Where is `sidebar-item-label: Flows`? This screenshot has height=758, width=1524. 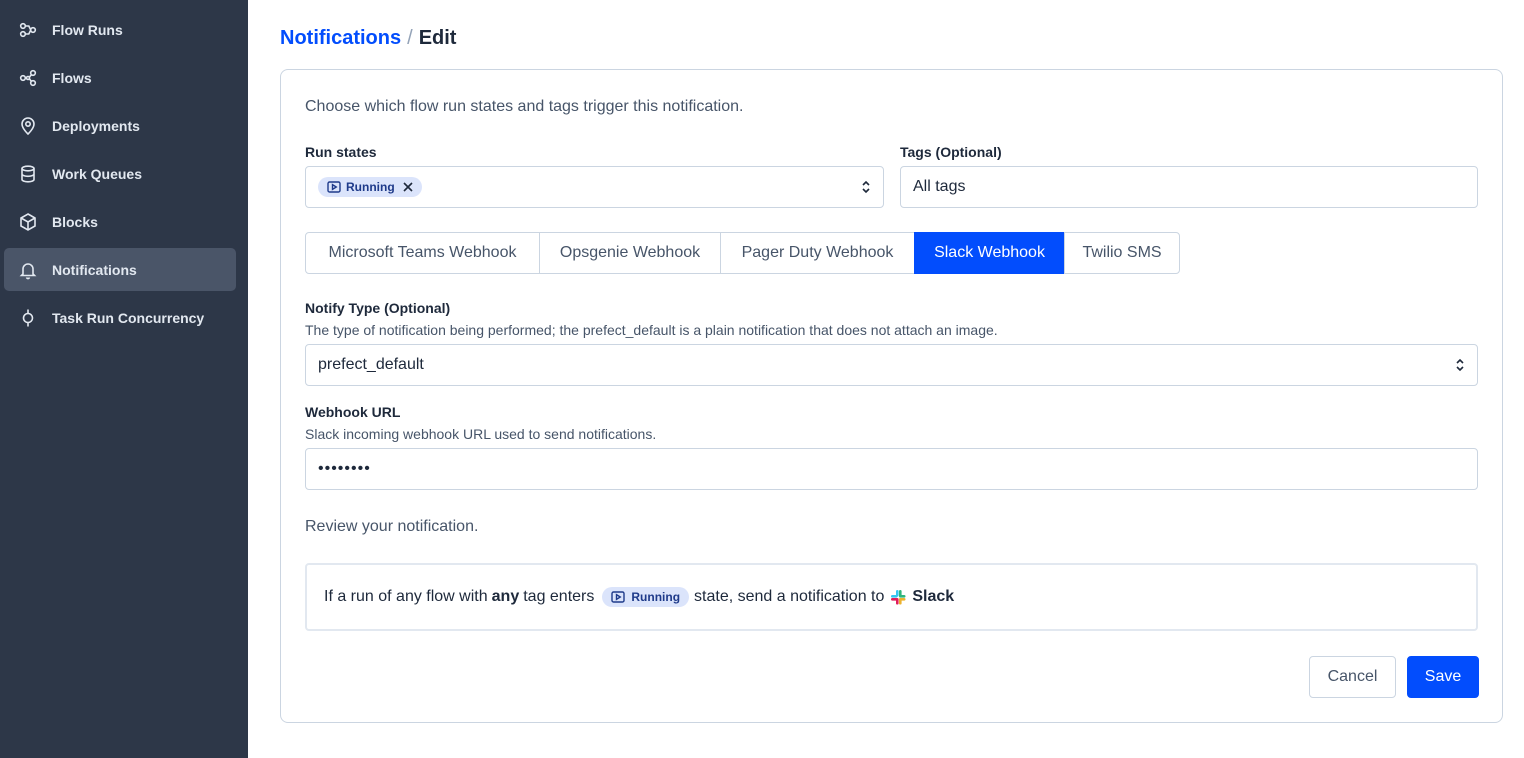
sidebar-item-label: Flows is located at coordinates (72, 77).